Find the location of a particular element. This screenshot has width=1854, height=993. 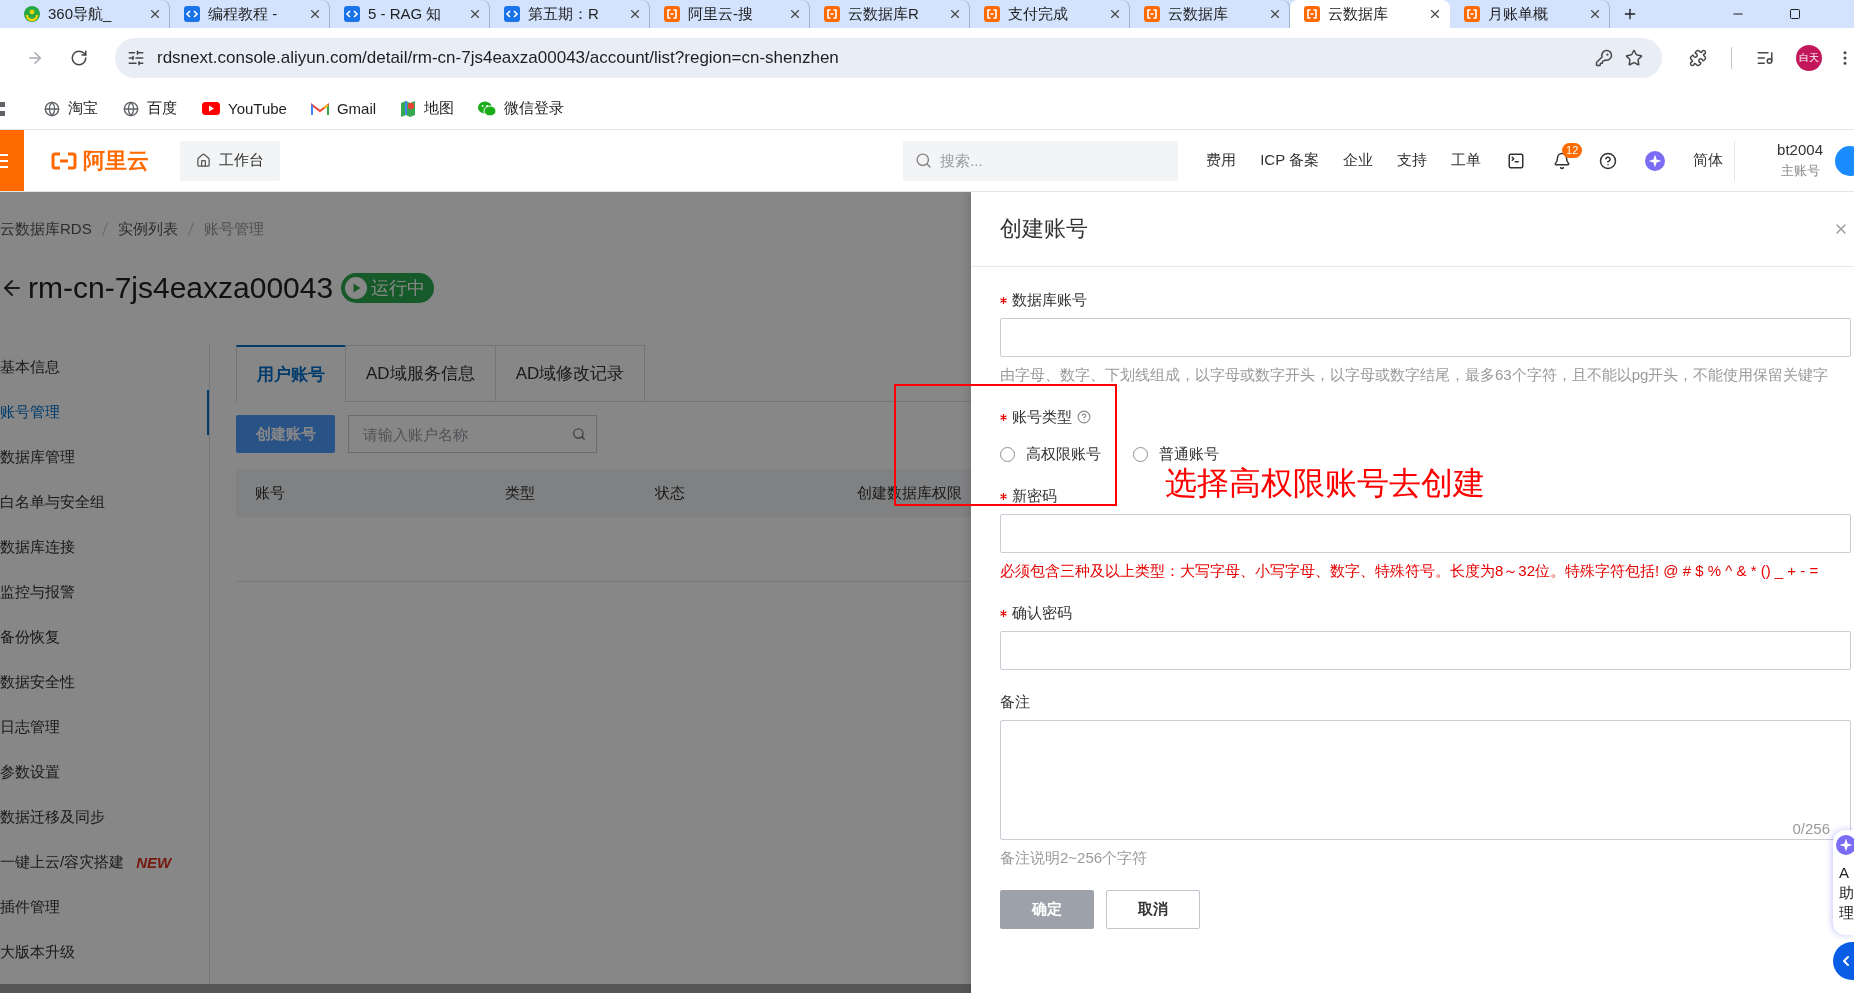

terminal-icon is located at coordinates (1516, 160).